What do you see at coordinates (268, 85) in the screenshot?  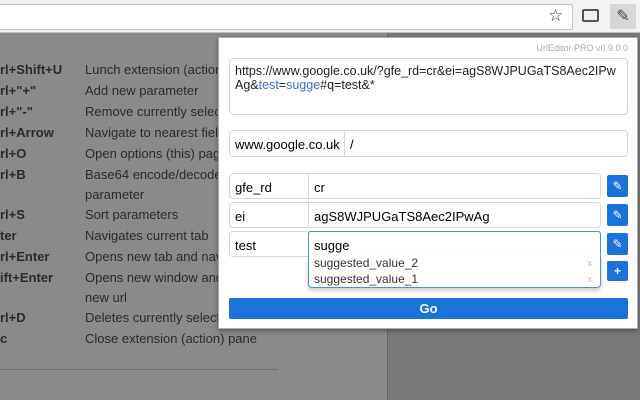 I see `url-highlight-name: test` at bounding box center [268, 85].